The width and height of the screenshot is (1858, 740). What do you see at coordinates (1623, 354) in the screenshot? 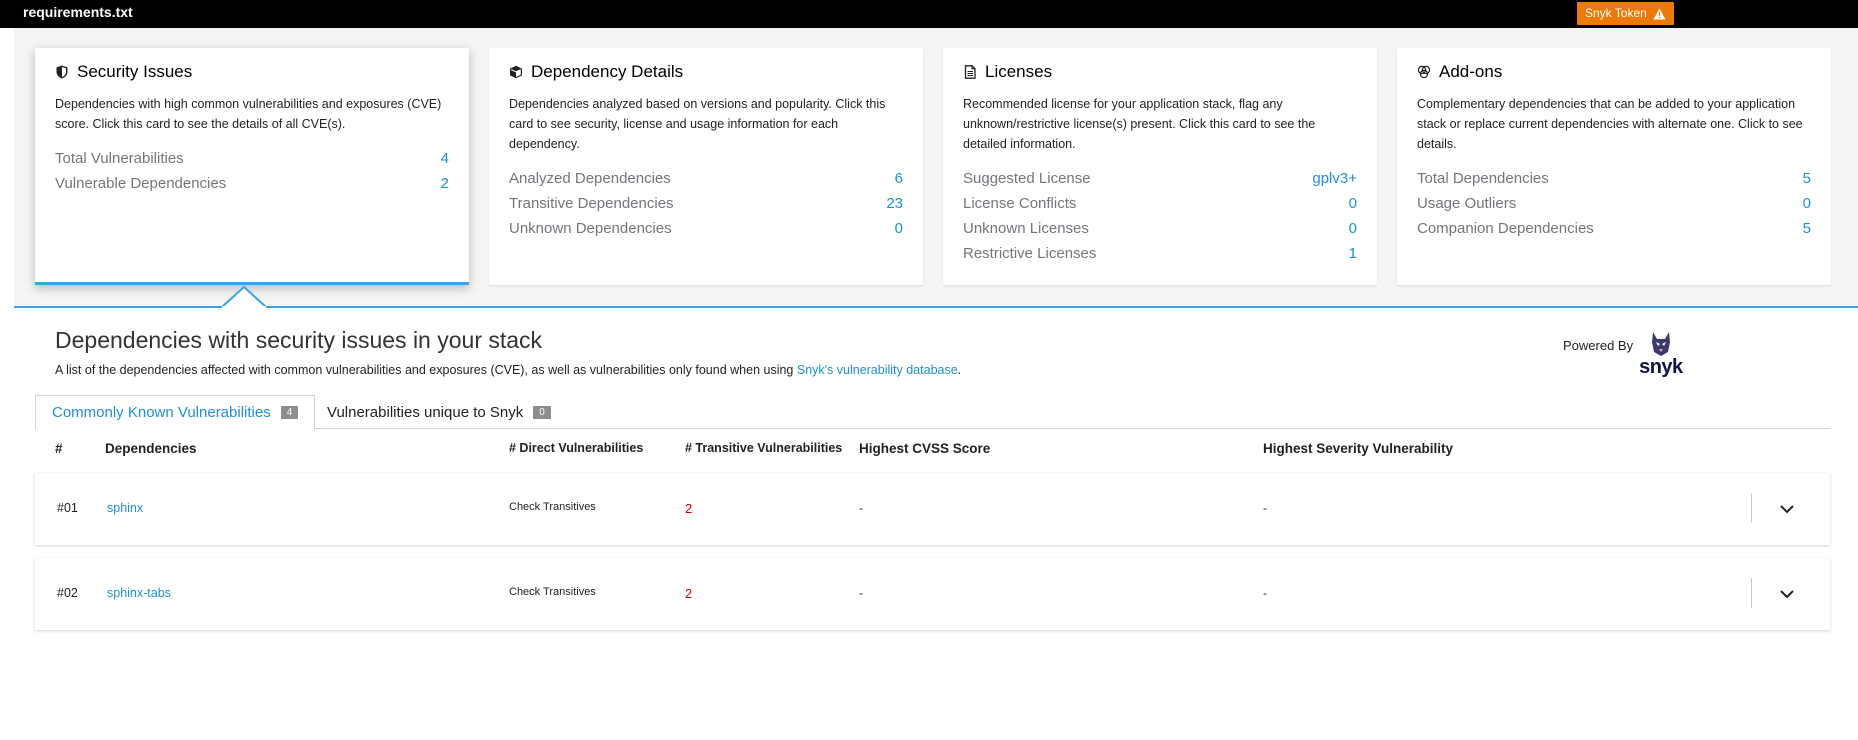
I see `powered-by-snyk: Powered By snyk` at bounding box center [1623, 354].